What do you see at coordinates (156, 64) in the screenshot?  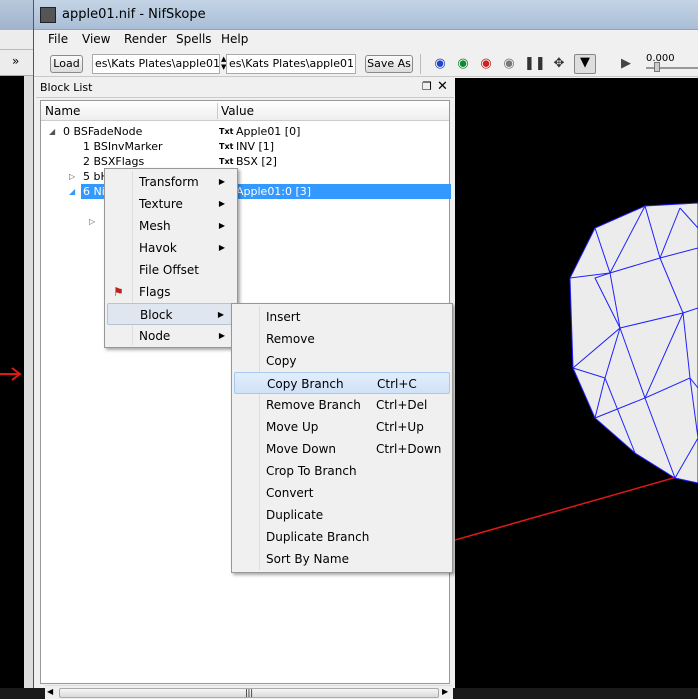 I see `load-path-input: es\Kats Plates\apple01.nif` at bounding box center [156, 64].